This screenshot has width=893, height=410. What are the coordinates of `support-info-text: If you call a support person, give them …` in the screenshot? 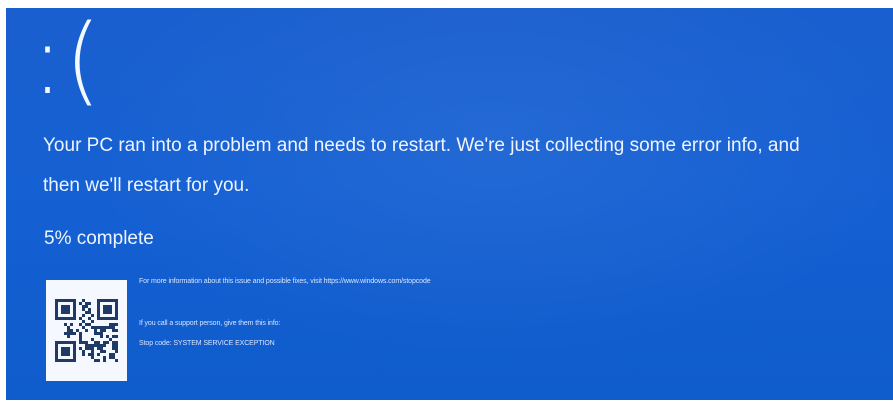 It's located at (210, 323).